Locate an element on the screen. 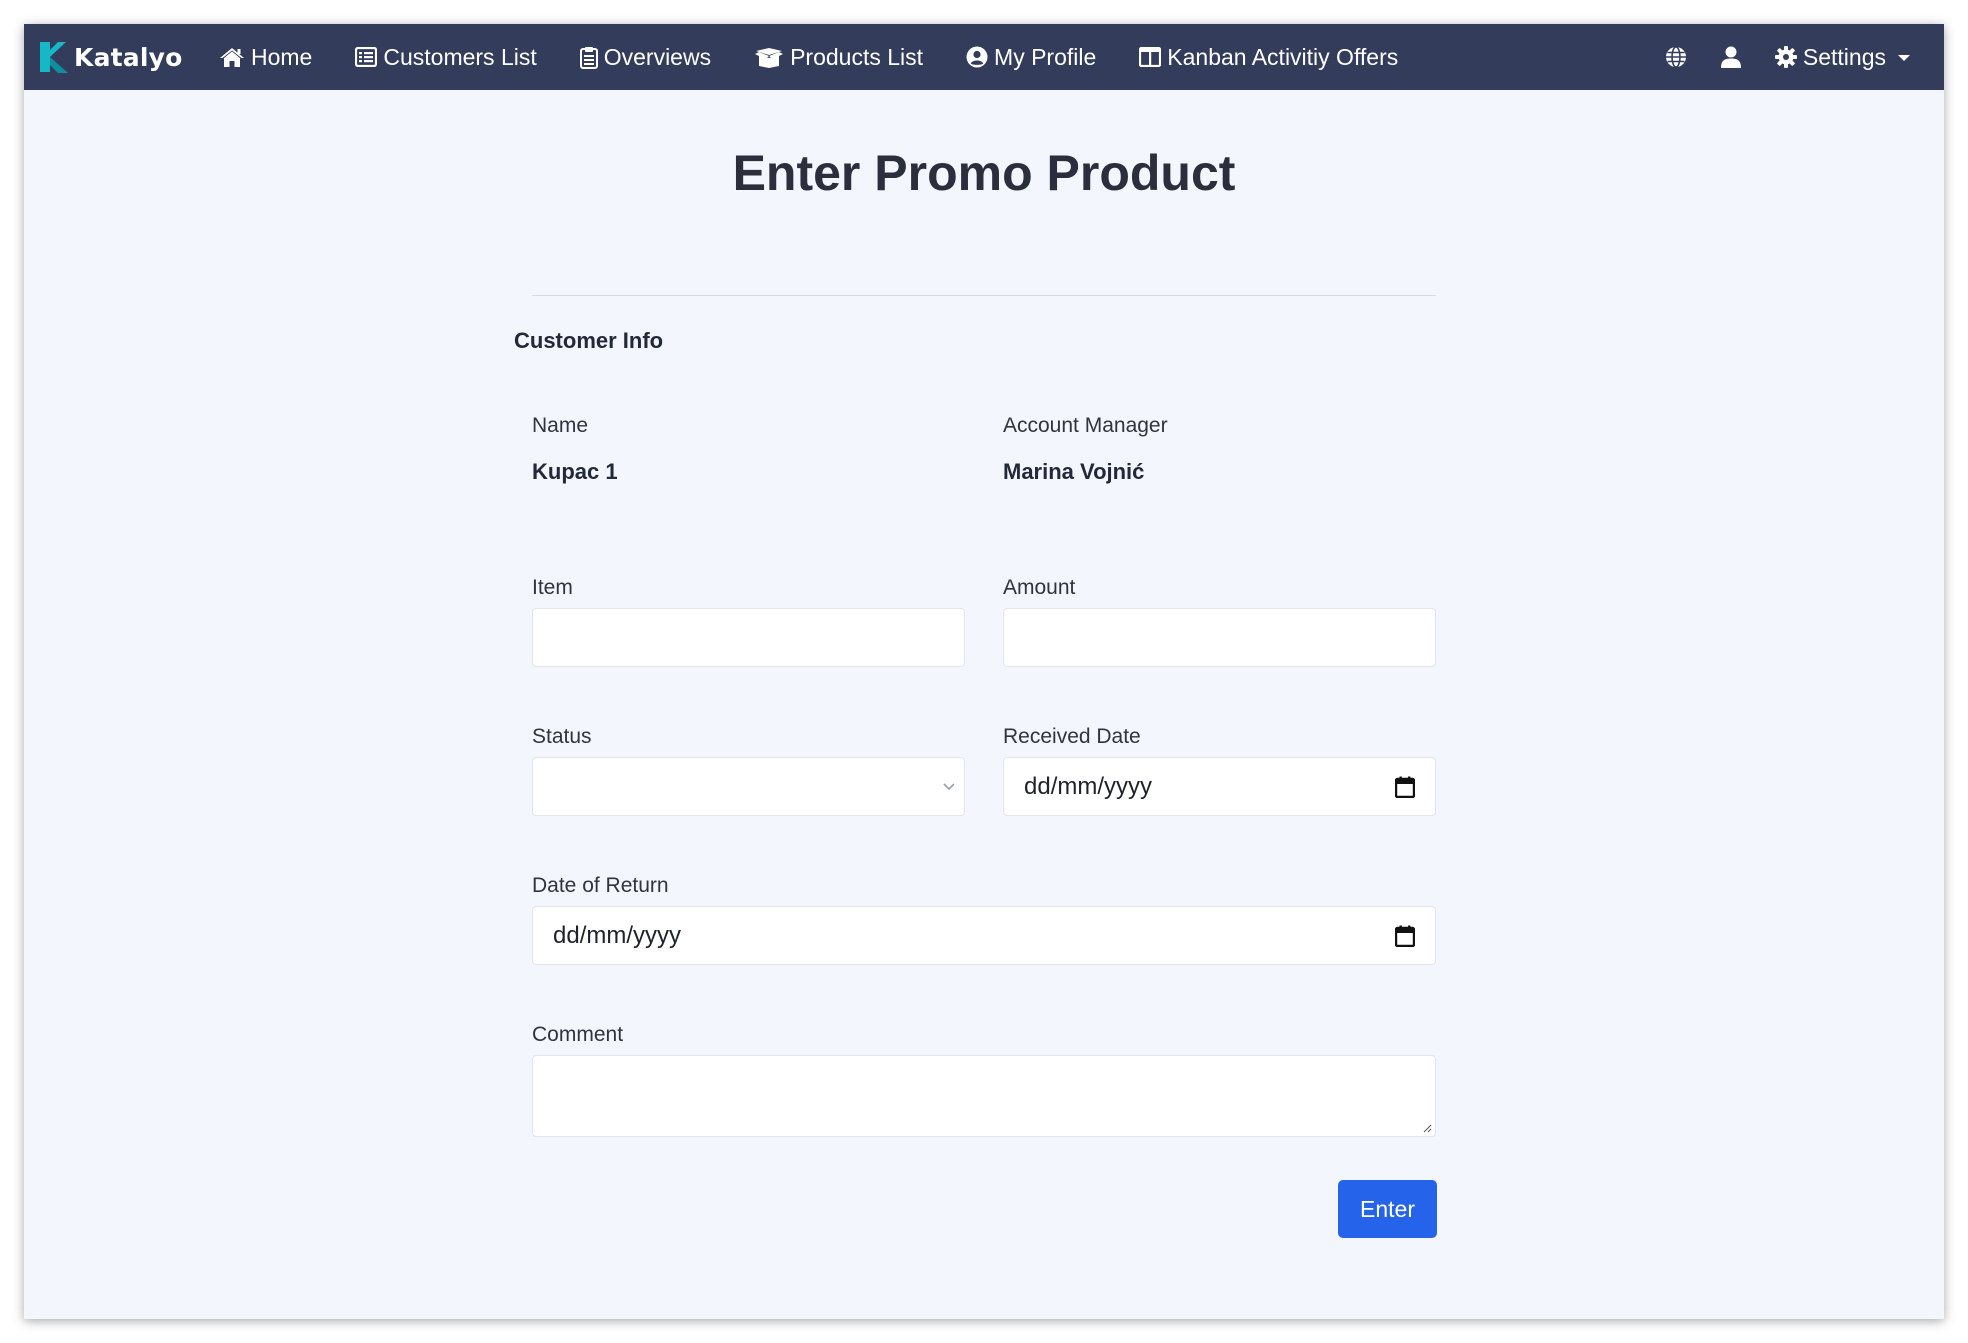 The image size is (1968, 1343). nav-products-list-label: Products List is located at coordinates (857, 56).